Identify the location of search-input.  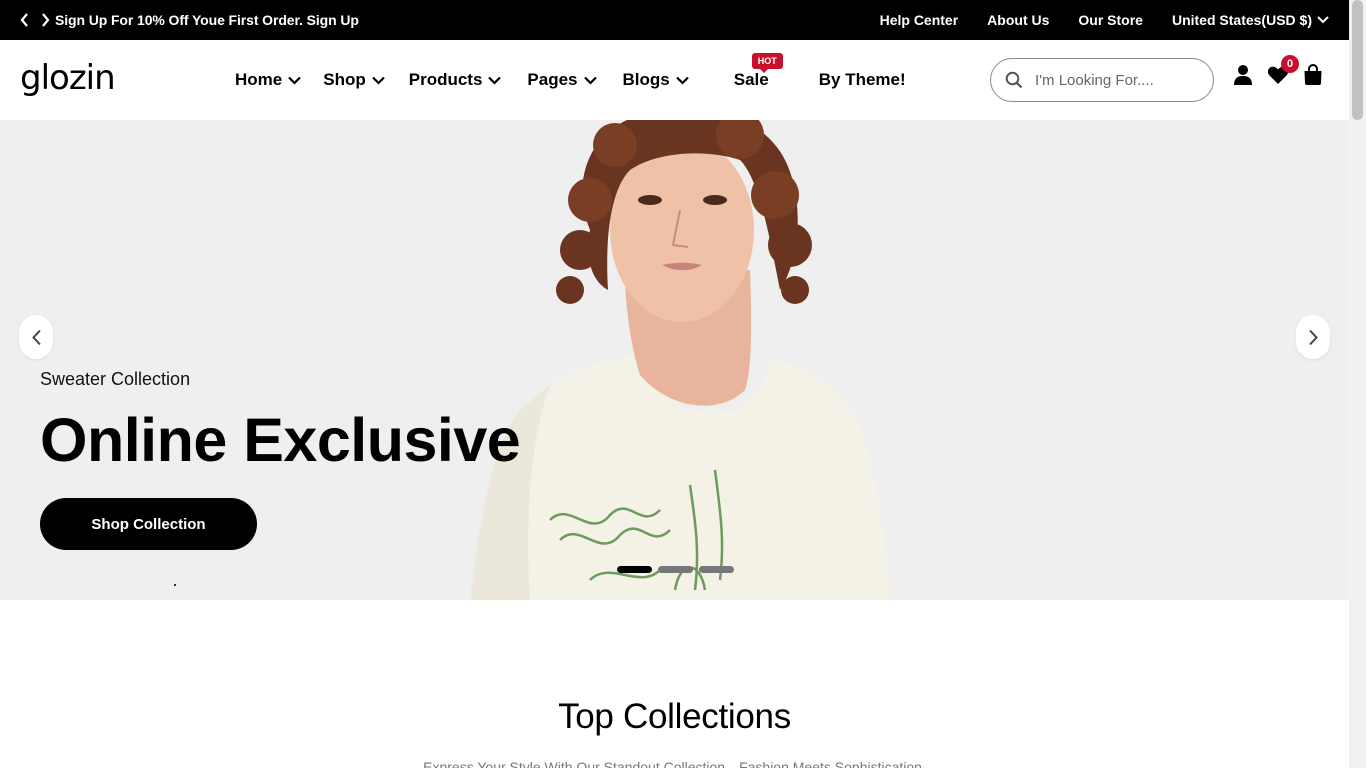
(1115, 80).